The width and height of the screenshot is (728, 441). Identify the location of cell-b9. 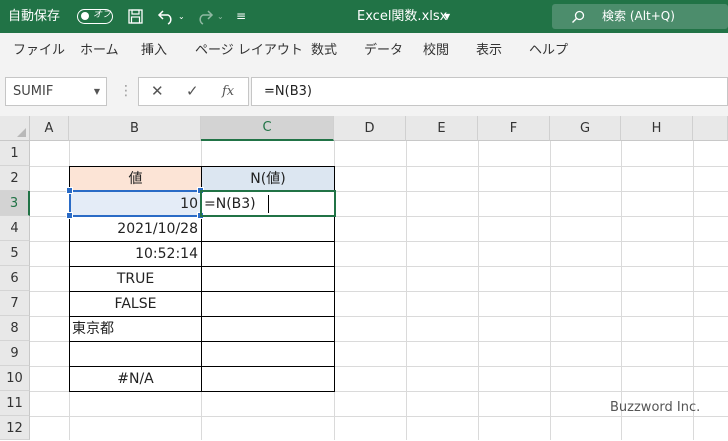
(135, 354).